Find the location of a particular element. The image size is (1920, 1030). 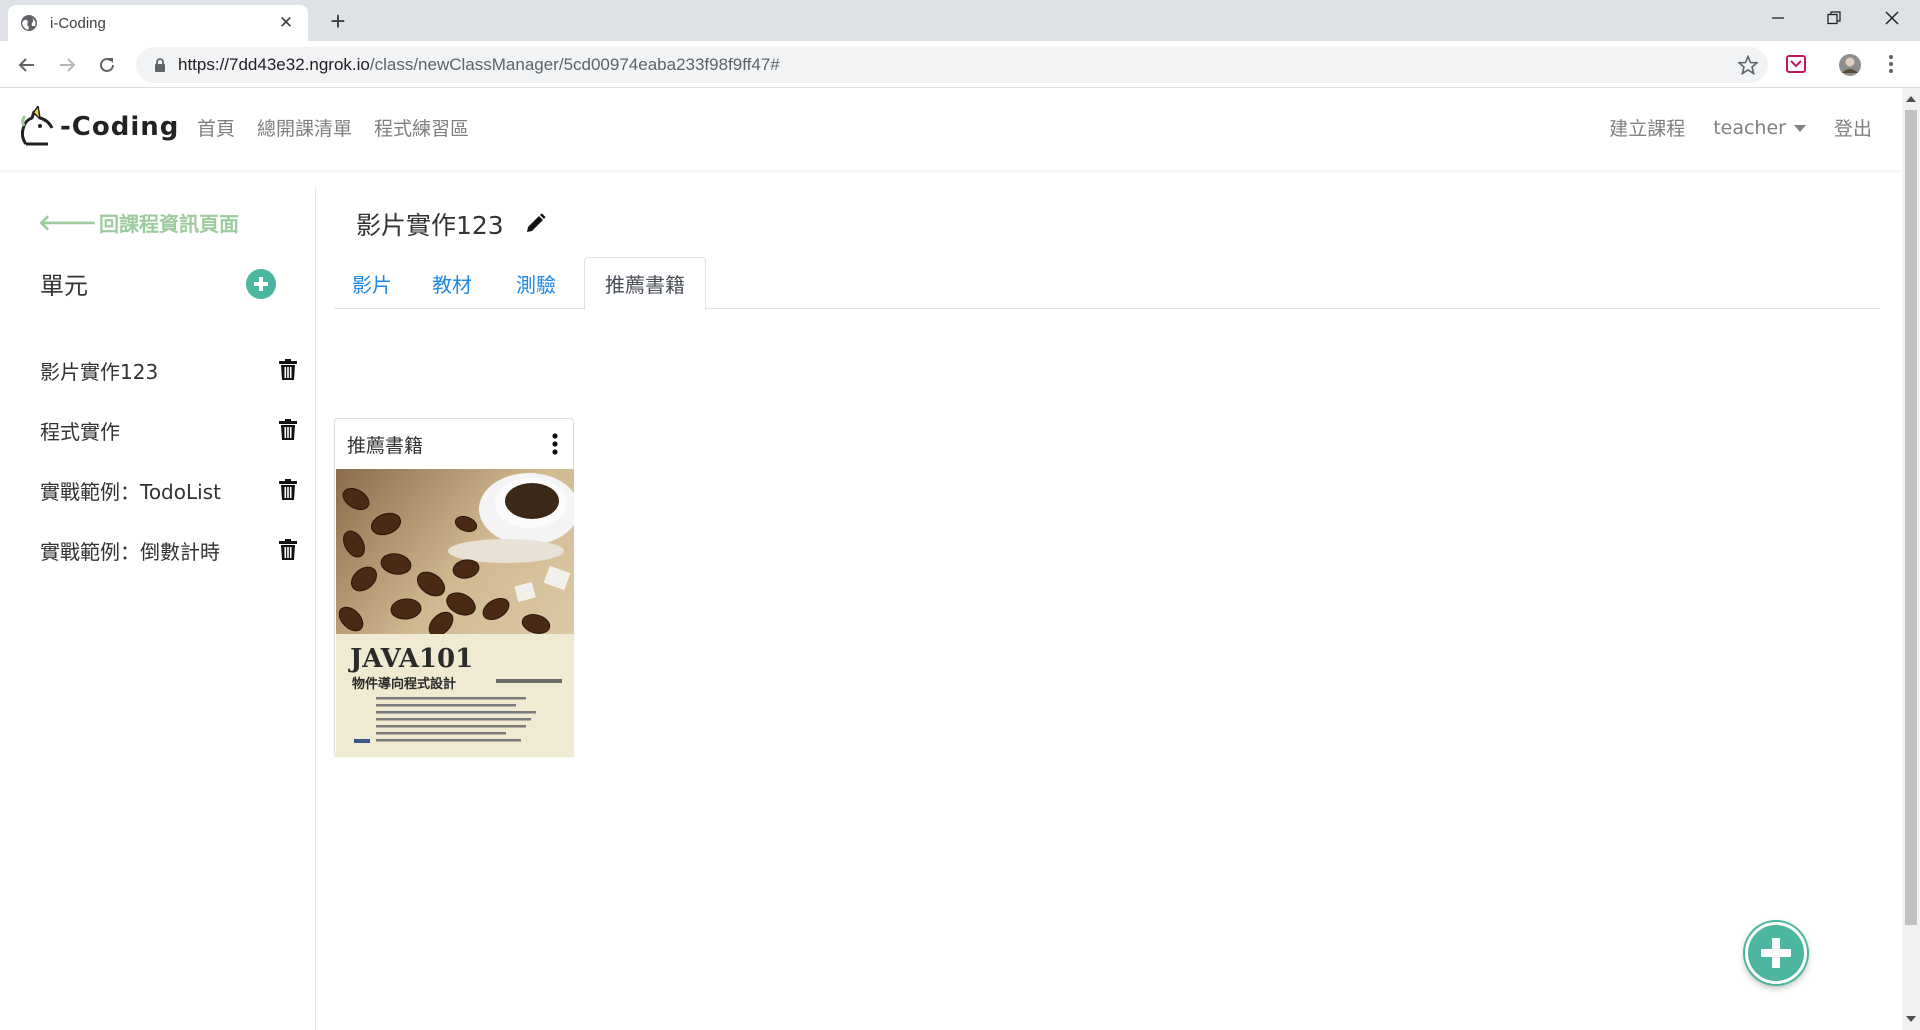

user-dropdown: teacher is located at coordinates (1759, 128).